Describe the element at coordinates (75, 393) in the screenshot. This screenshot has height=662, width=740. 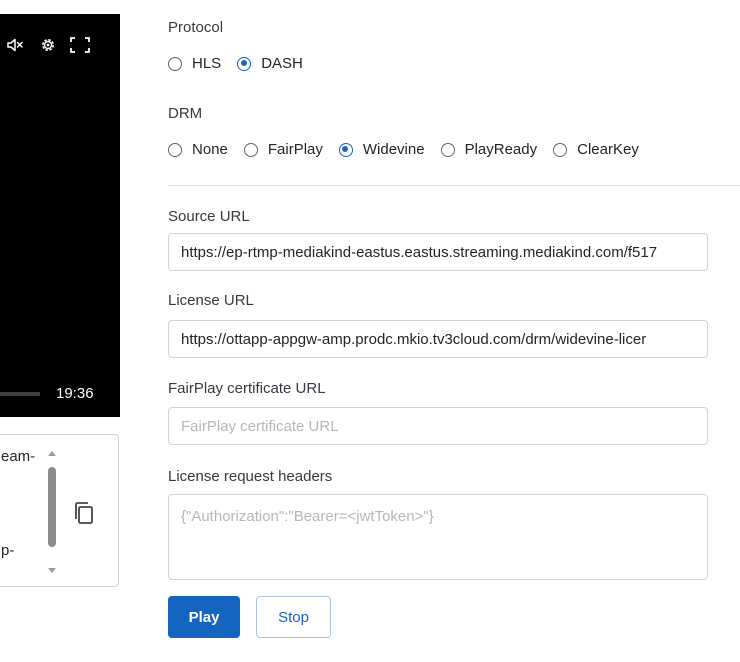
I see `time-display: 19:36` at that location.